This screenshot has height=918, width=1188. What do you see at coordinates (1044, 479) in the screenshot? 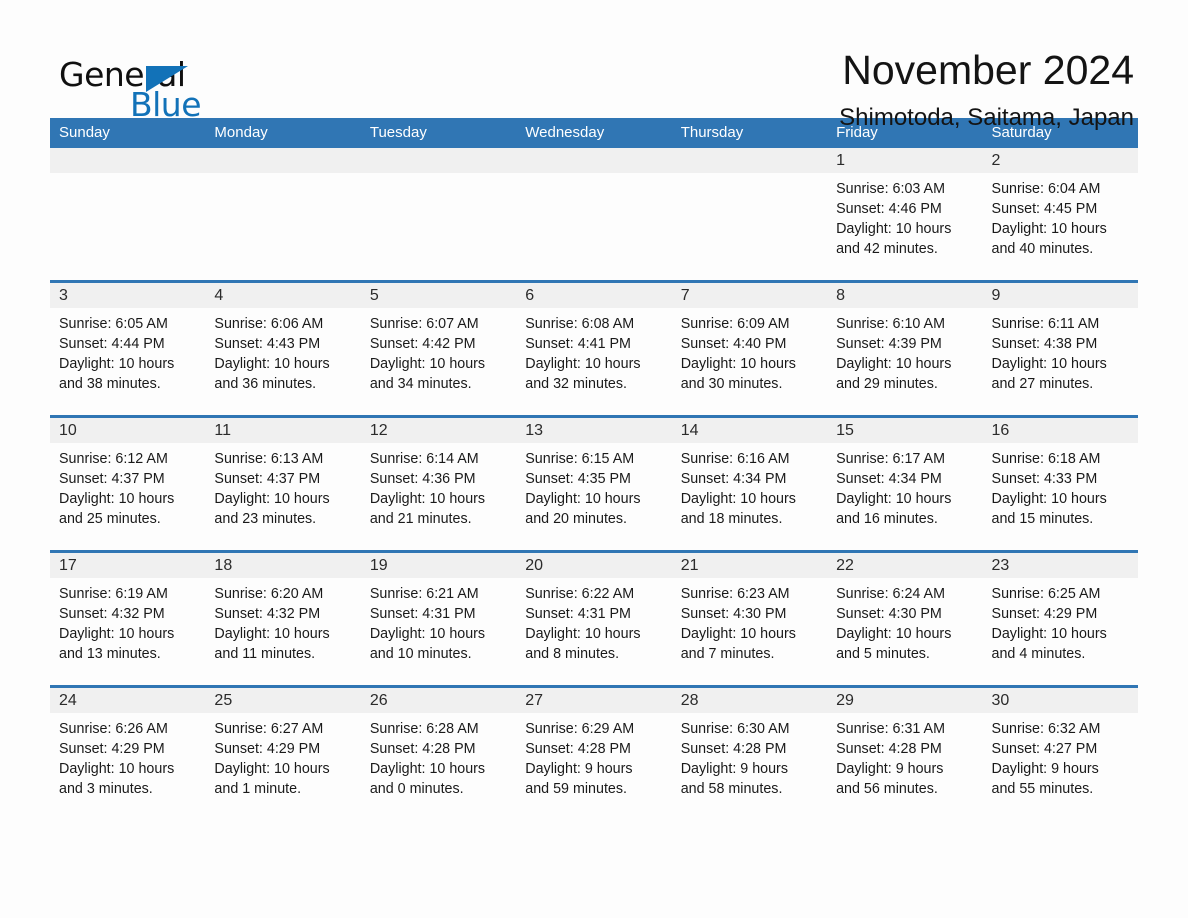
I see `sunset-text: Sunset: 4:33 PM` at bounding box center [1044, 479].